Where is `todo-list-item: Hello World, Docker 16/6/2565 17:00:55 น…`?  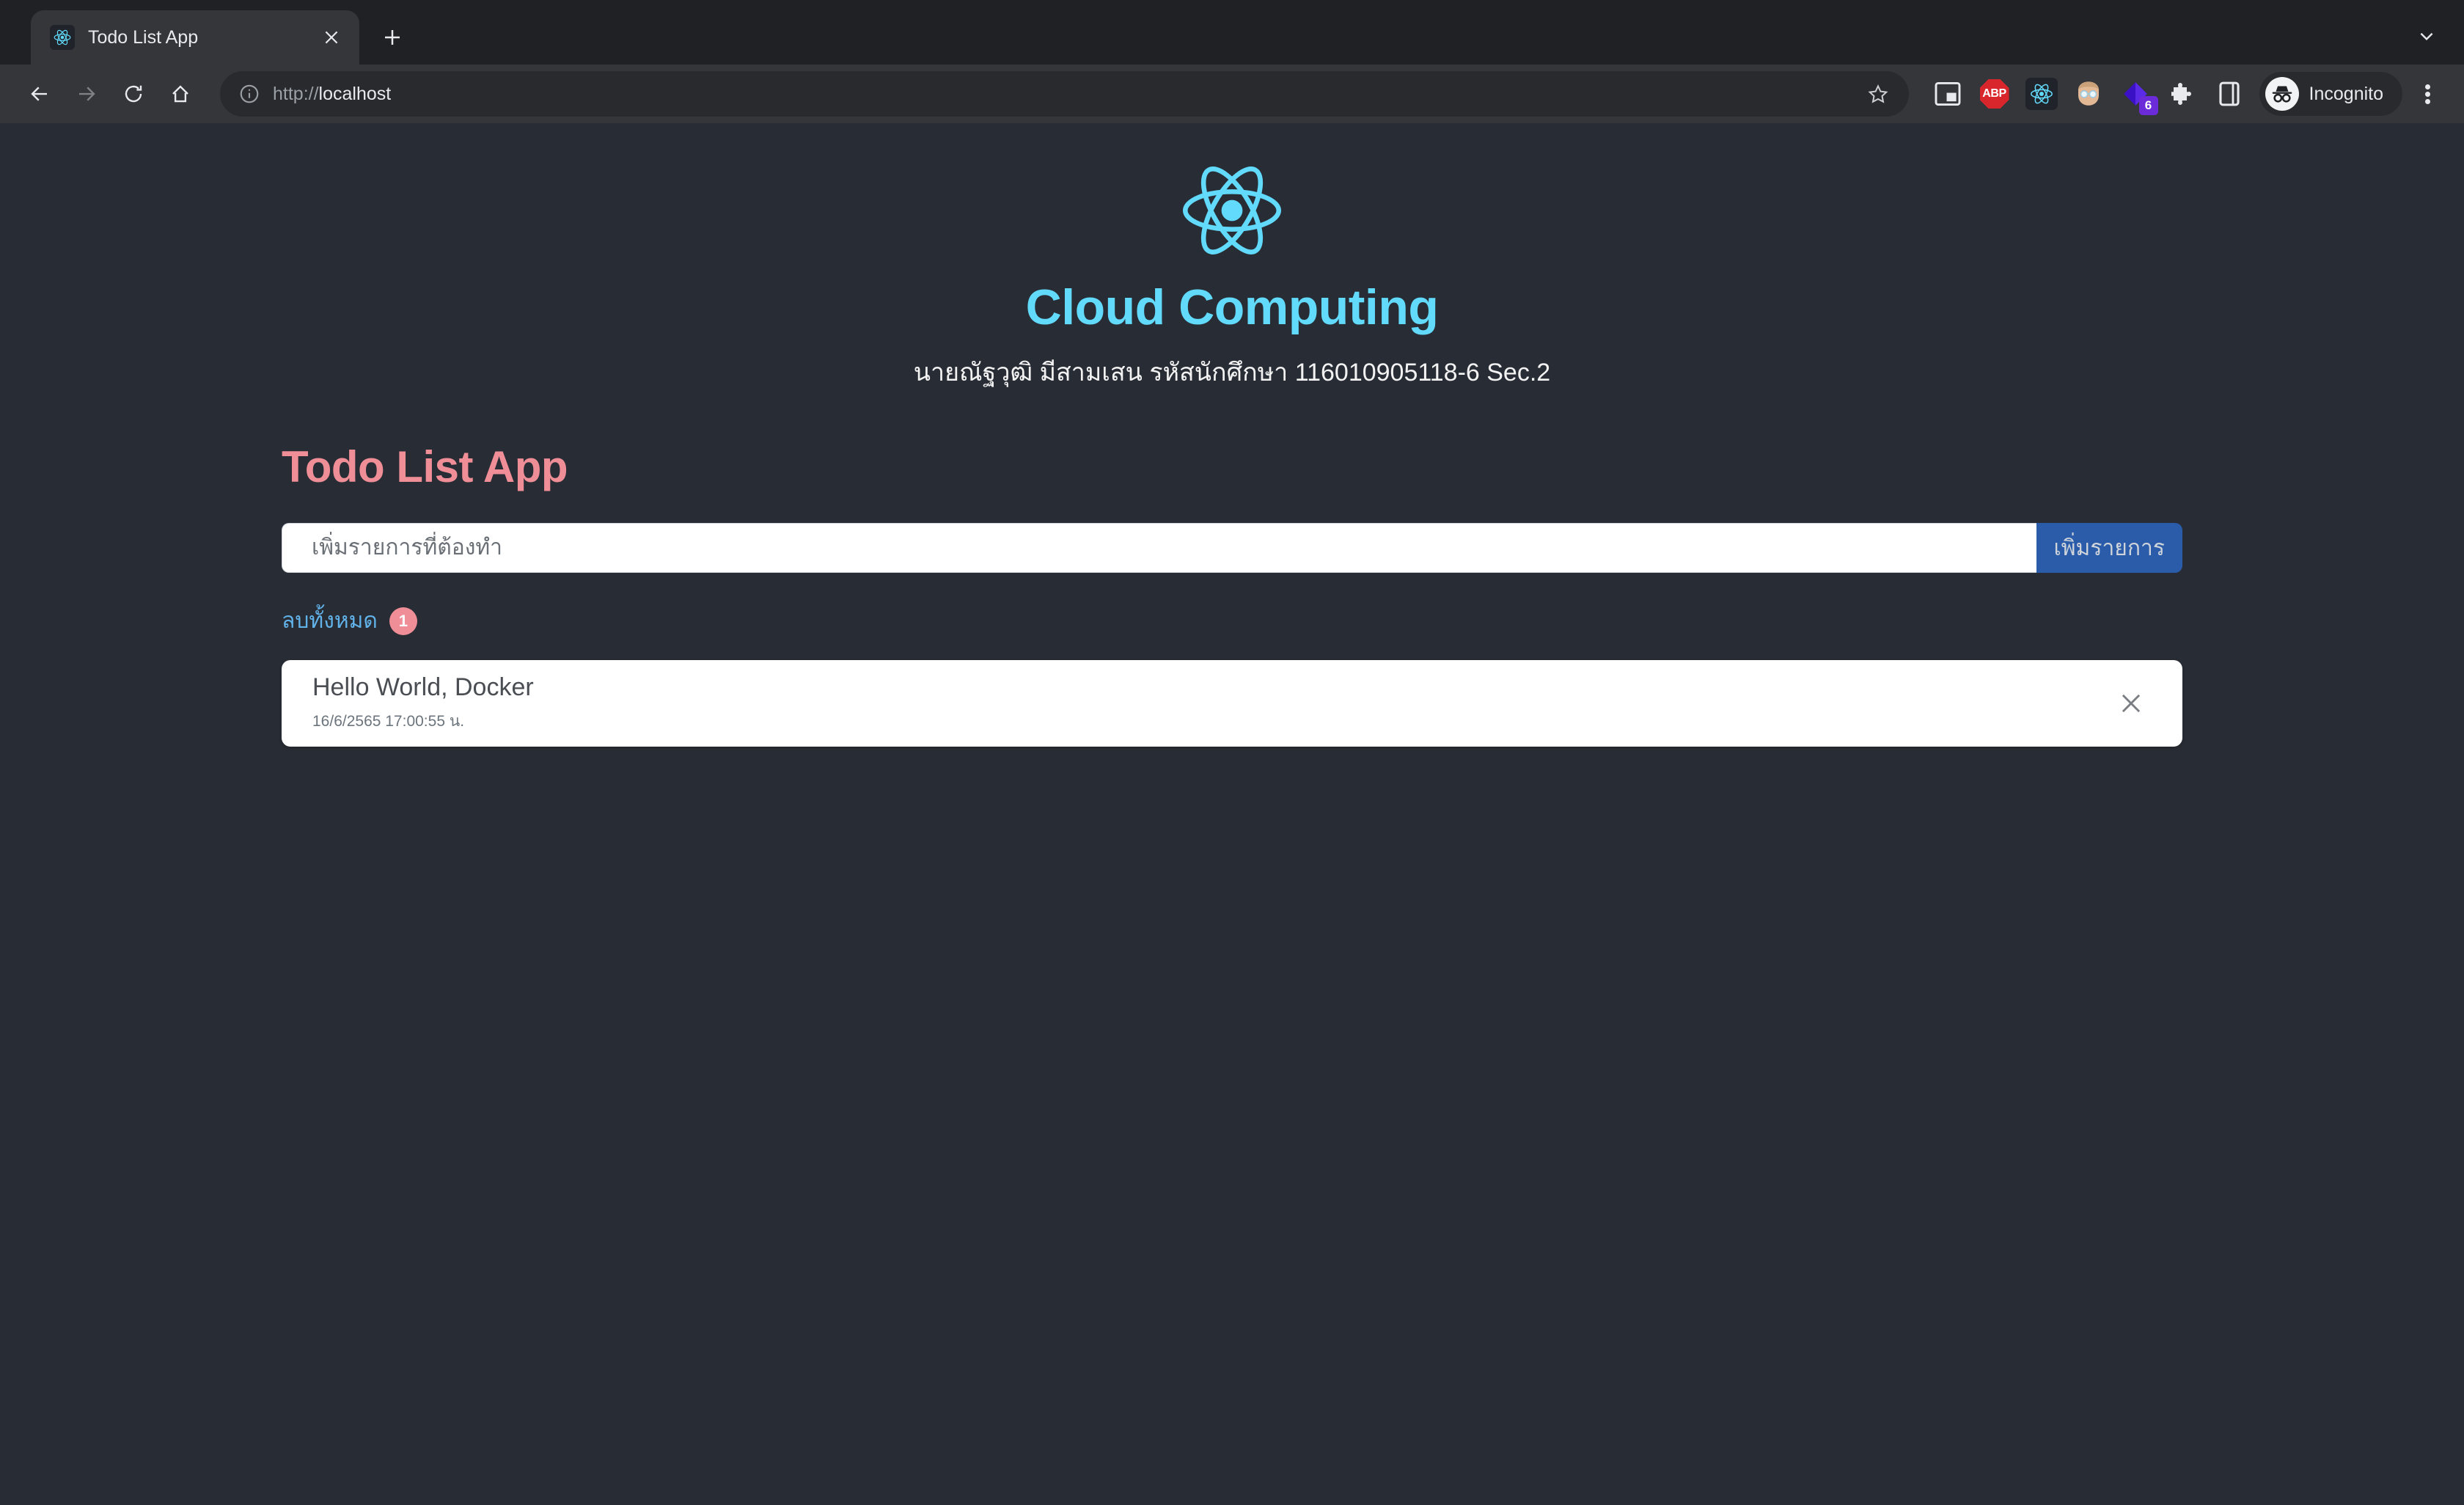 todo-list-item: Hello World, Docker 16/6/2565 17:00:55 น… is located at coordinates (1232, 703).